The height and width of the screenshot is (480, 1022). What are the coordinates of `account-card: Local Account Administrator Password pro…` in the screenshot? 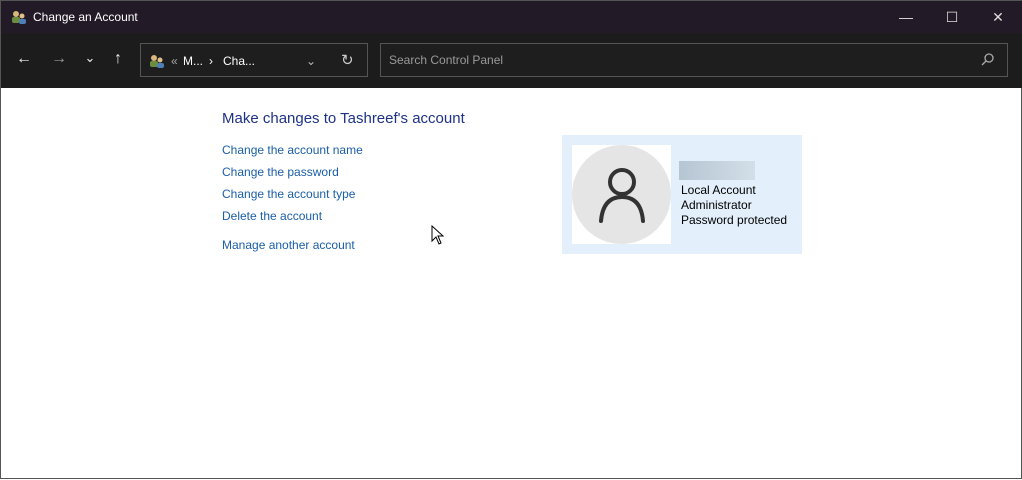 It's located at (682, 194).